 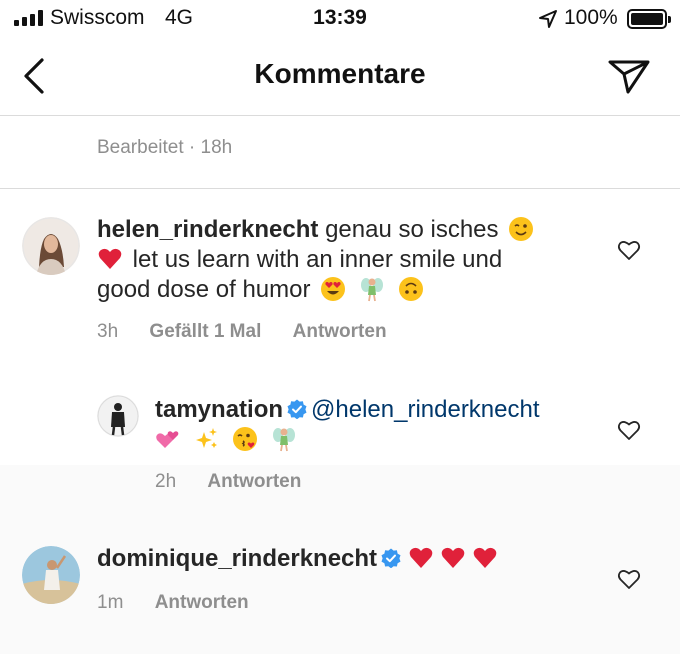 What do you see at coordinates (205, 331) in the screenshot?
I see `likes-count-link: Gefällt 1 Mal` at bounding box center [205, 331].